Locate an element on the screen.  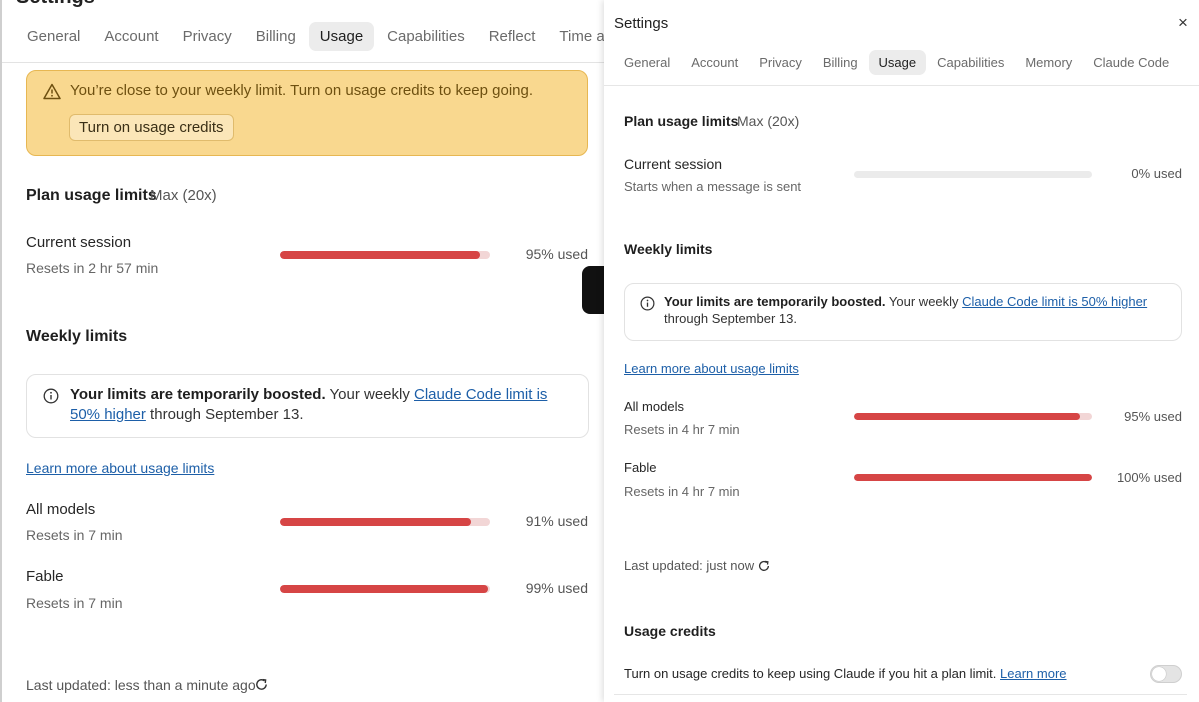
modal-current-session-reset: Starts when a message is sent is located at coordinates (713, 186).